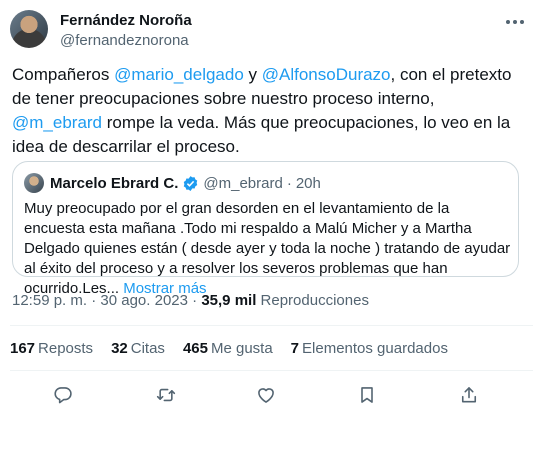 This screenshot has height=458, width=543. I want to click on stat-label: Me gusta, so click(241, 348).